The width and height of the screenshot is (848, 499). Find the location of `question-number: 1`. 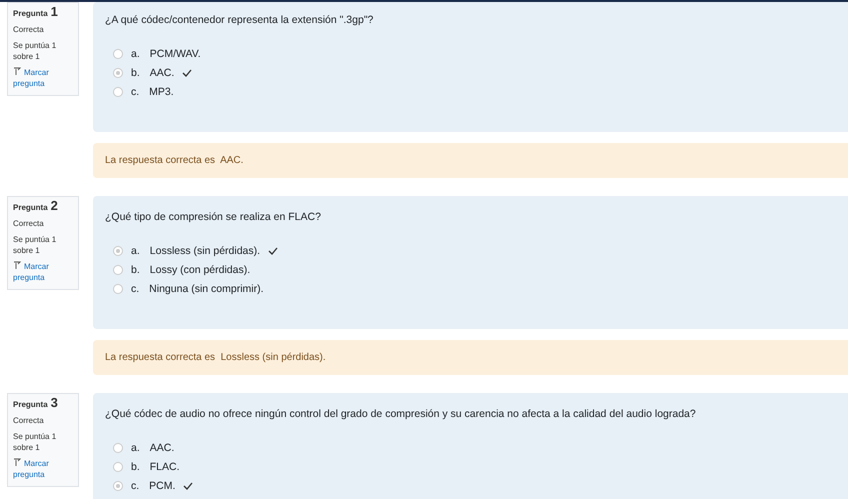

question-number: 1 is located at coordinates (54, 11).